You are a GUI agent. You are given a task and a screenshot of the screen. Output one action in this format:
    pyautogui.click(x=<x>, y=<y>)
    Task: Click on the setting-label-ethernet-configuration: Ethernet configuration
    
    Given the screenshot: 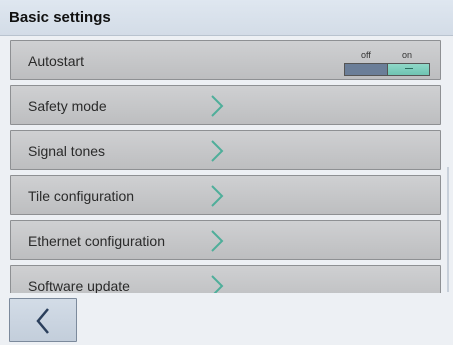 What is the action you would take?
    pyautogui.click(x=96, y=241)
    